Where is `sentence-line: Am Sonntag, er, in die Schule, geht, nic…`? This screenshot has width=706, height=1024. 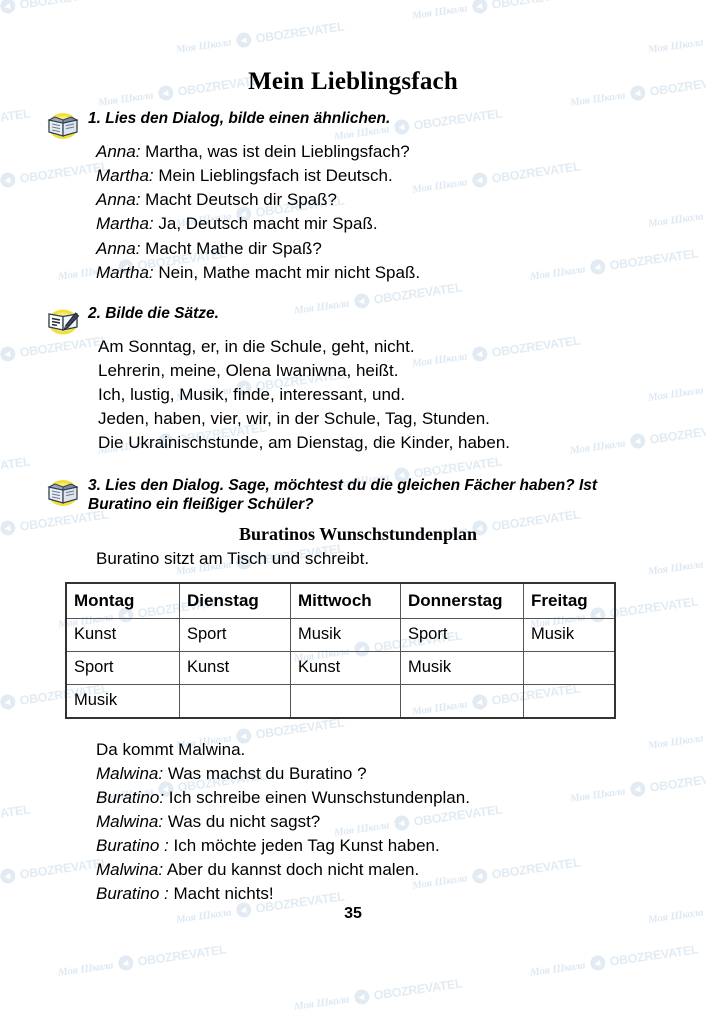
sentence-line: Am Sonntag, er, in die Schule, geht, nic… is located at coordinates (256, 346).